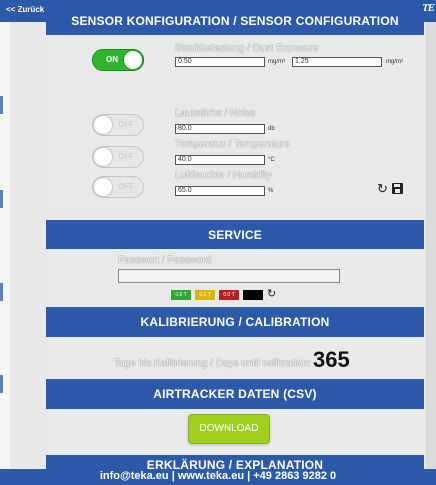 This screenshot has width=436, height=485. I want to click on dust-max-input: 1.25, so click(337, 62).